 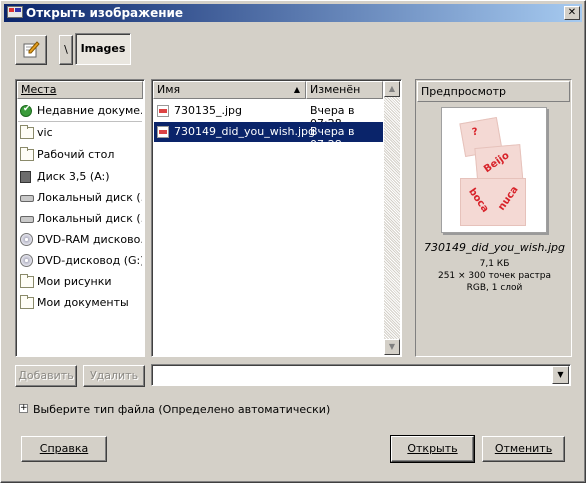 I want to click on open-button-label: Открыть, so click(x=432, y=448).